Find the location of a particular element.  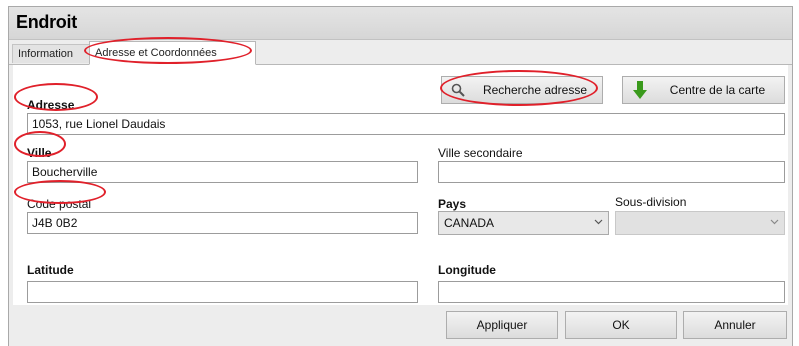

search-address-label: Recherche adresse is located at coordinates (535, 90).